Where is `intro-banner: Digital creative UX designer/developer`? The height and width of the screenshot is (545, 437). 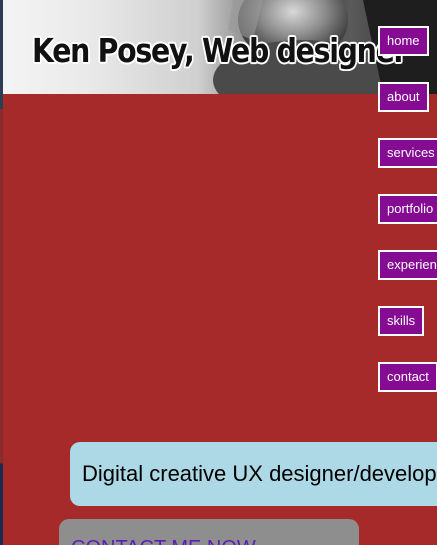
intro-banner: Digital creative UX designer/developer is located at coordinates (253, 474).